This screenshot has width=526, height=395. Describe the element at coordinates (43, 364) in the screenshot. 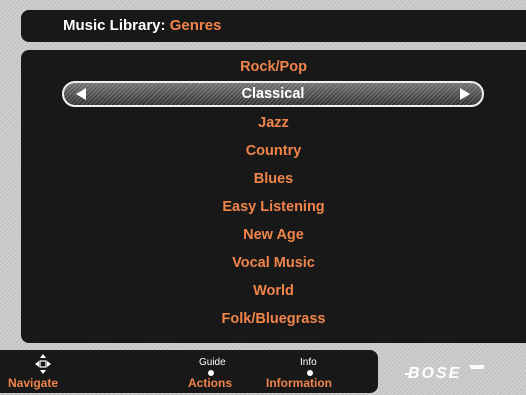

I see `directional-pad-icon` at that location.